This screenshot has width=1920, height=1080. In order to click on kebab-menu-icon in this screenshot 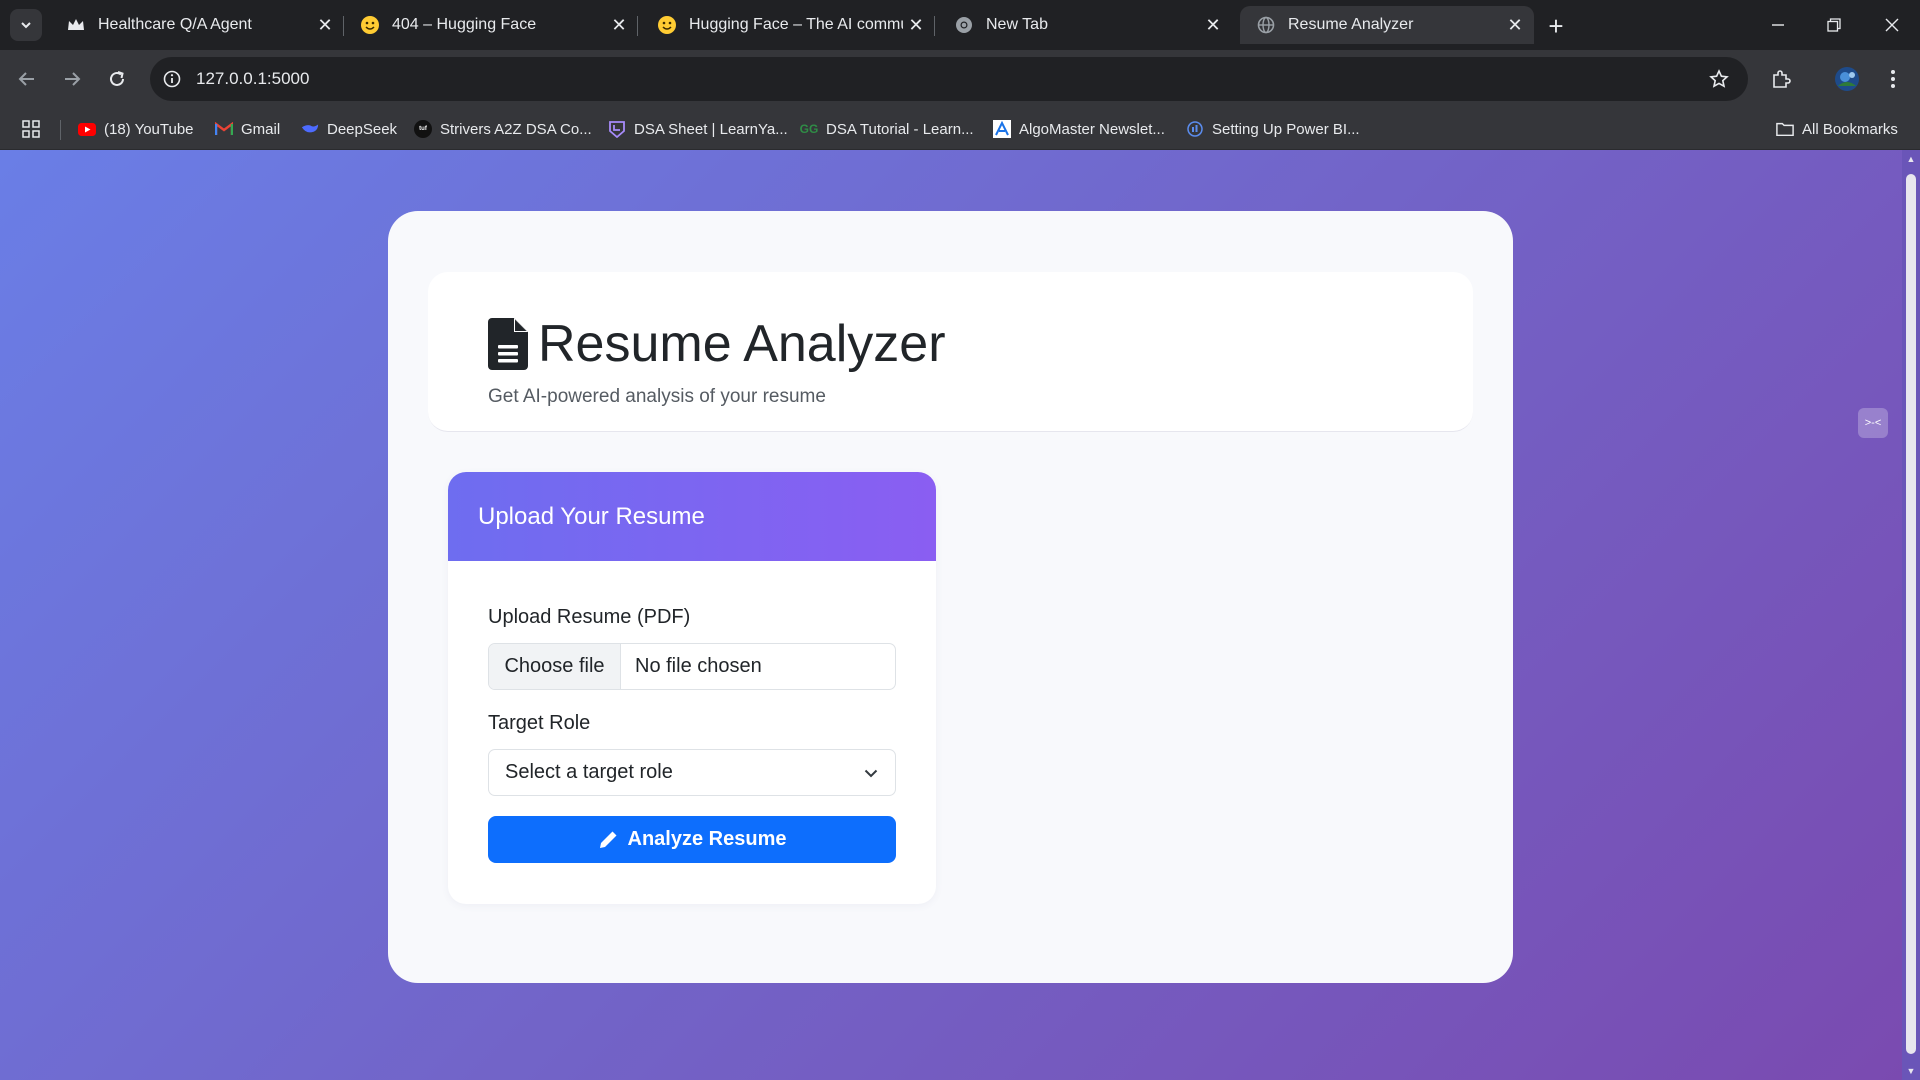, I will do `click(1893, 79)`.